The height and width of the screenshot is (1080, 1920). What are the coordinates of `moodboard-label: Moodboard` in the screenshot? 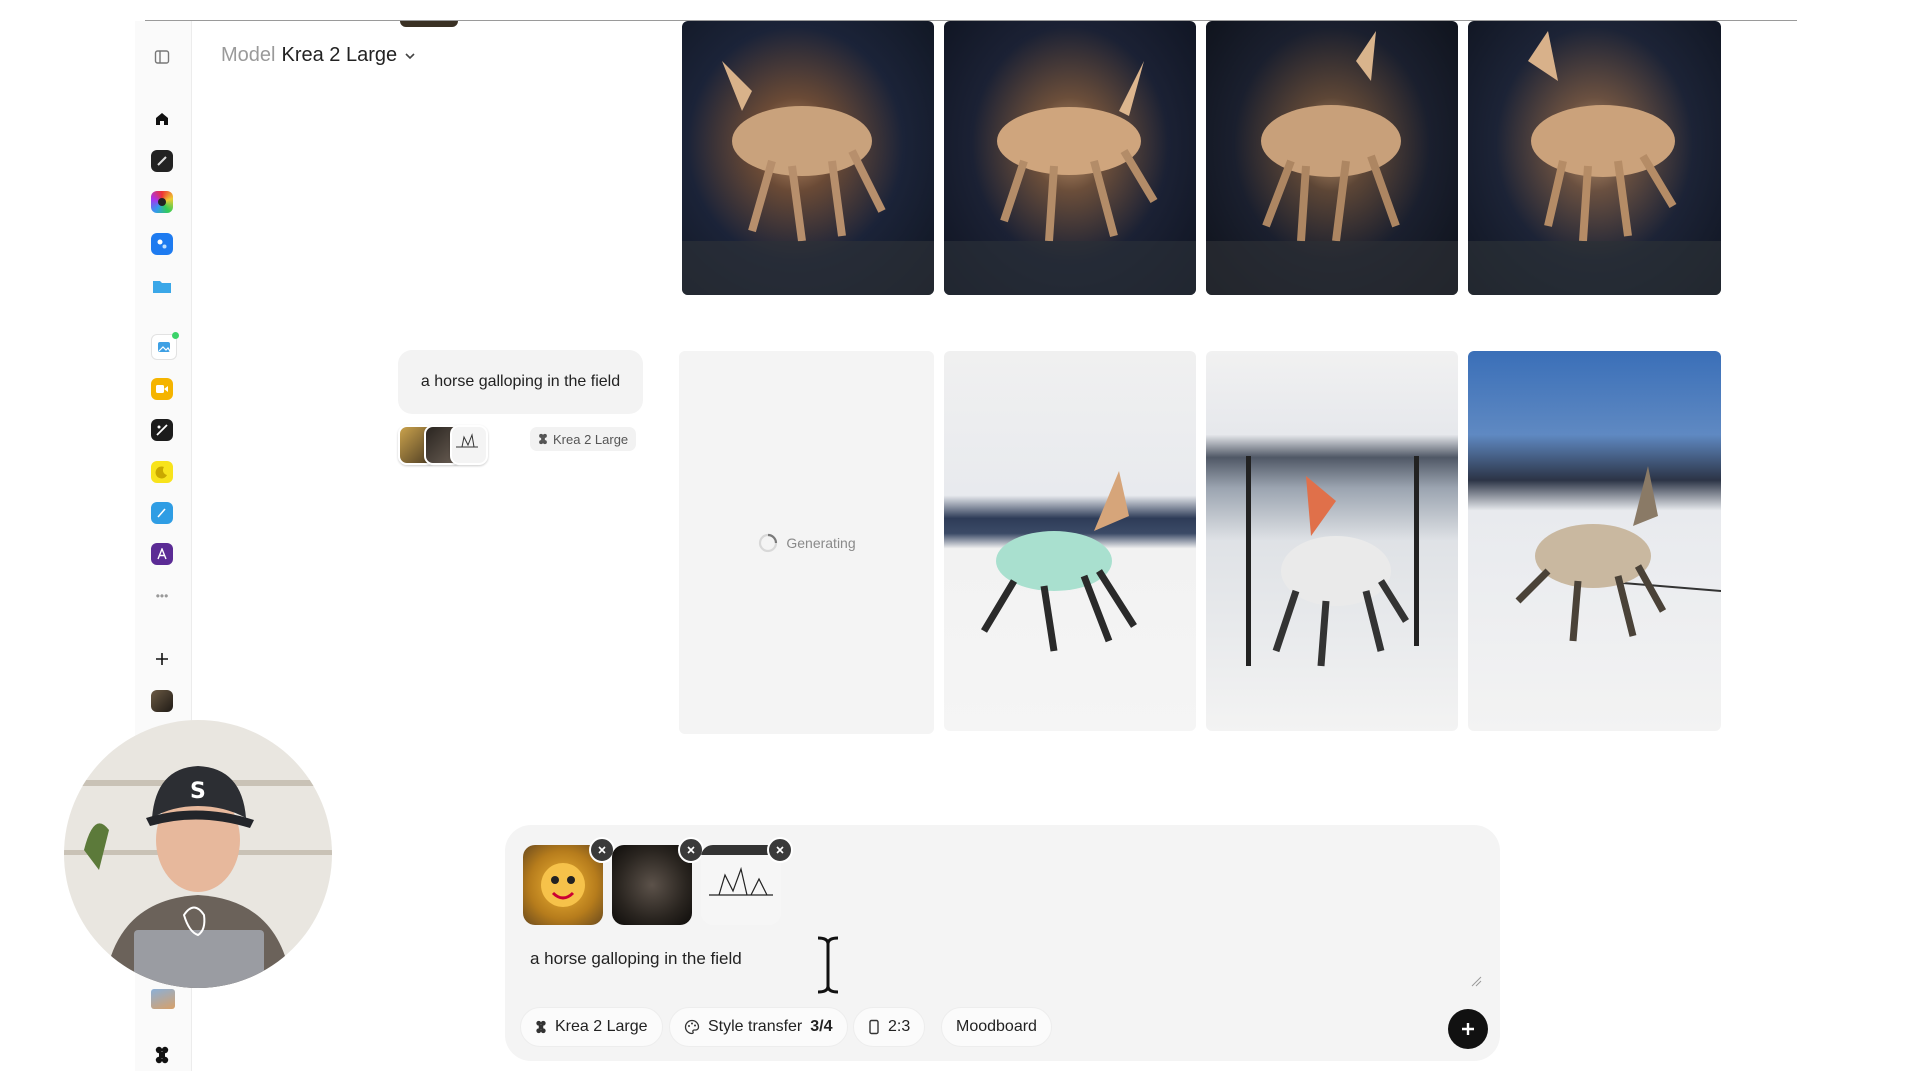 It's located at (996, 1026).